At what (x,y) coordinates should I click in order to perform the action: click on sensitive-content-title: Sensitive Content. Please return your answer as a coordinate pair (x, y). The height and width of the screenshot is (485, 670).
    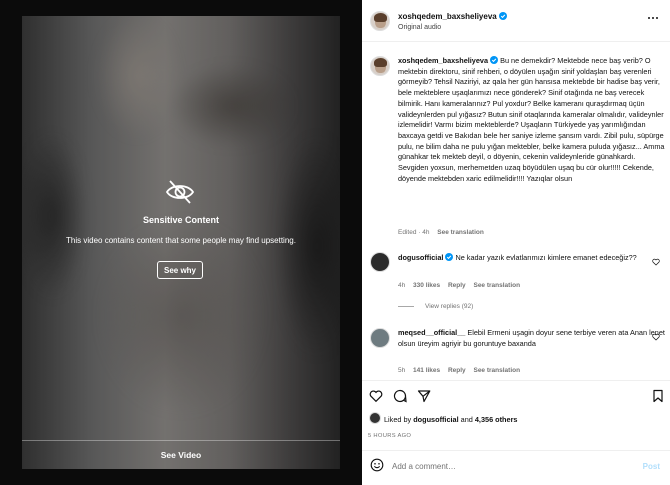
    Looking at the image, I should click on (180, 220).